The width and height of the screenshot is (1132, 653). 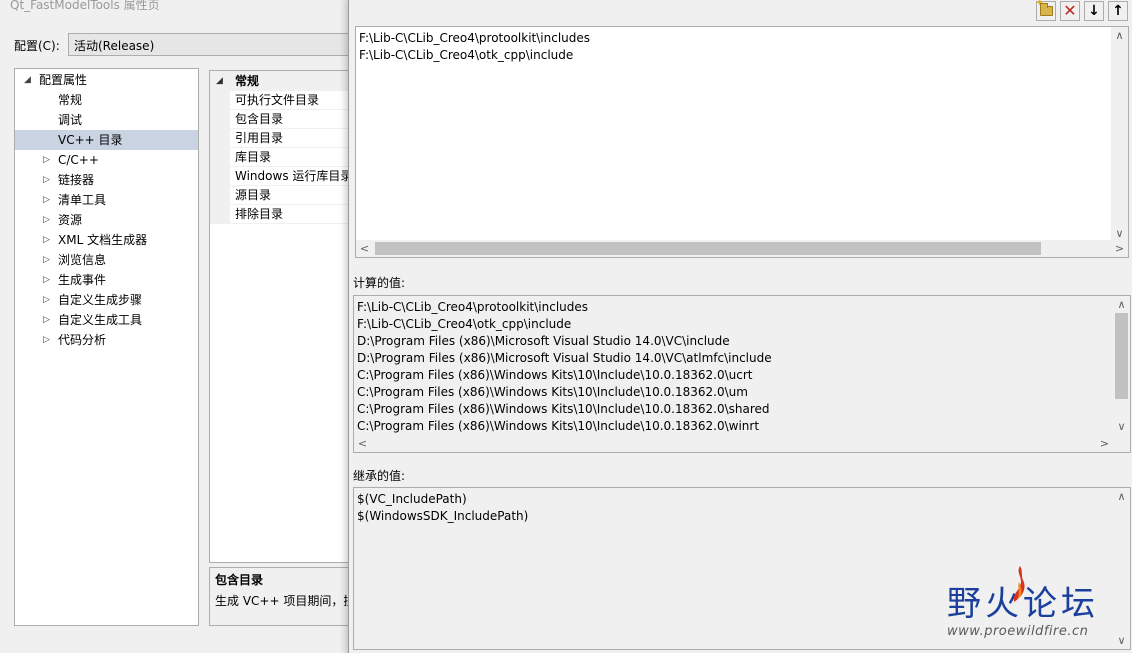 I want to click on tree-item: ▷ 生成事件, so click(x=106, y=280).